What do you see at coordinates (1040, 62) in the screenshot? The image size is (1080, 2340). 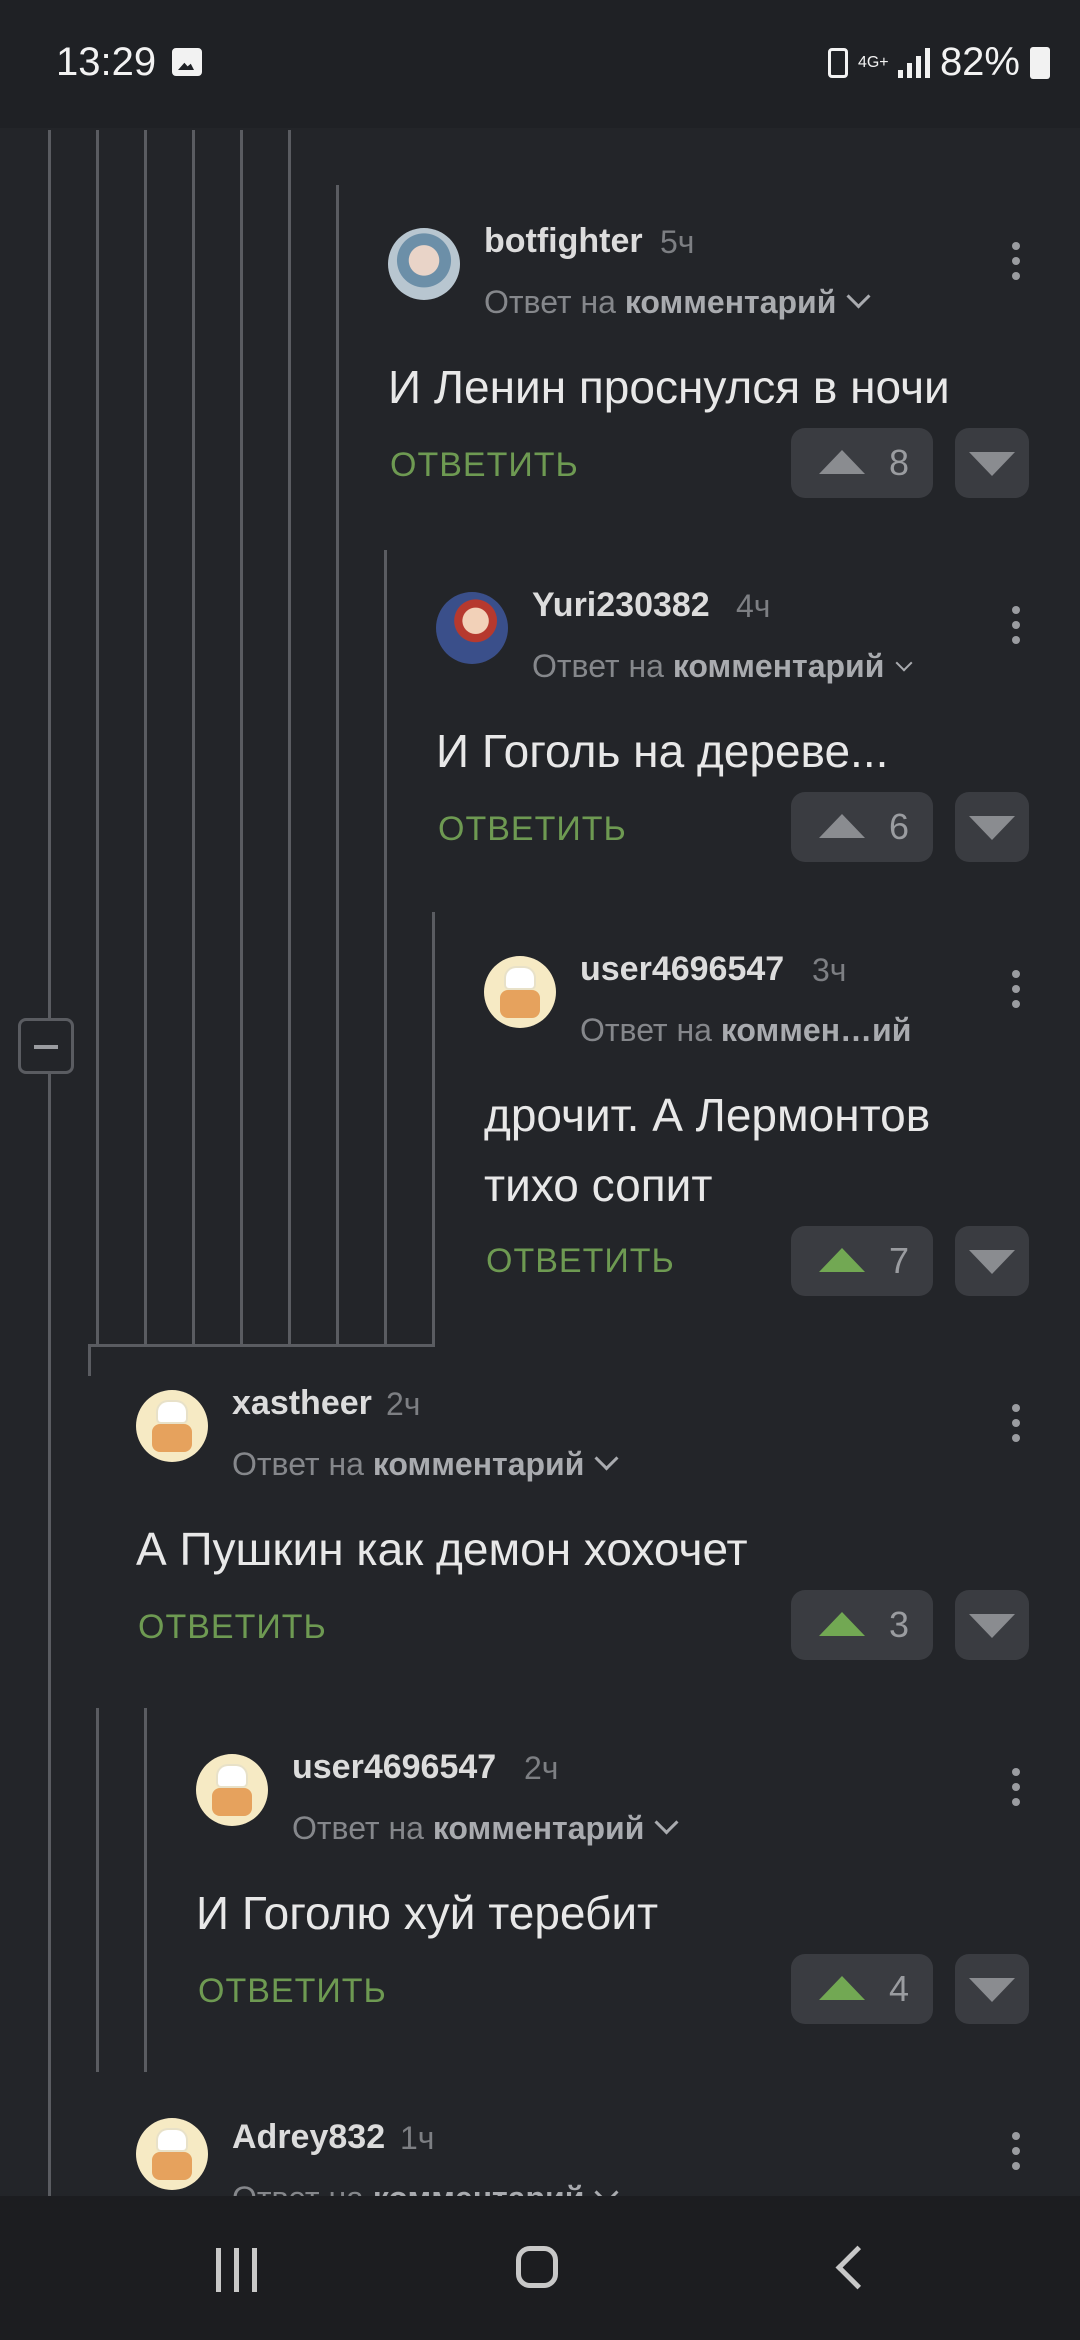 I see `battery-icon` at bounding box center [1040, 62].